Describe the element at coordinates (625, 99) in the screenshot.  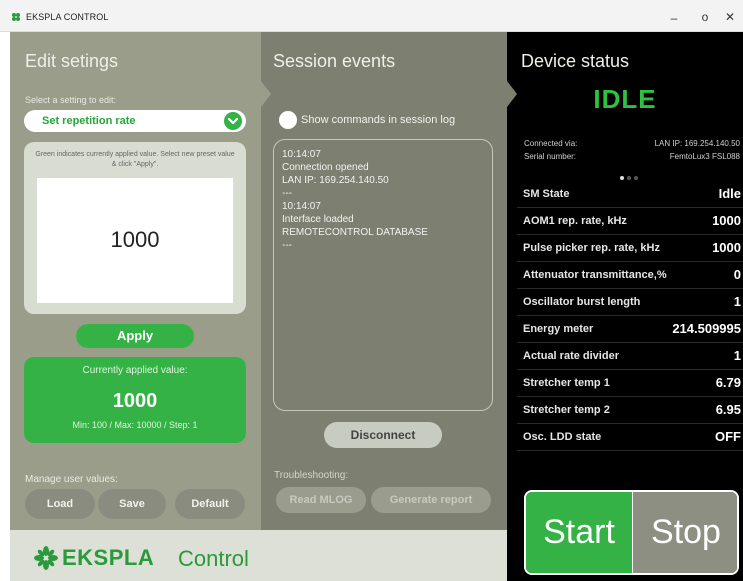
I see `device-state: IDLE` at that location.